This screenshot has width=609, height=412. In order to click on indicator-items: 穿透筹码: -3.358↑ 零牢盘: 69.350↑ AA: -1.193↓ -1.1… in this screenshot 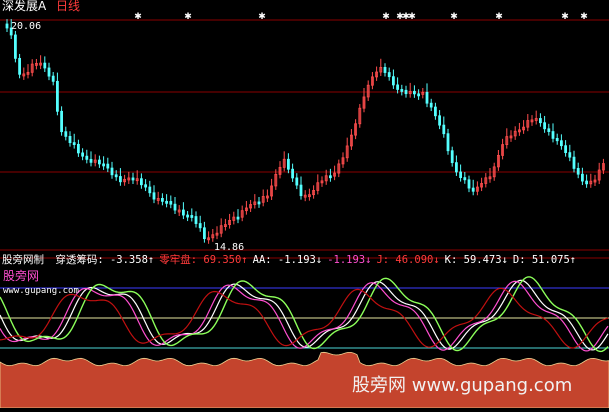, I will do `click(313, 260)`.